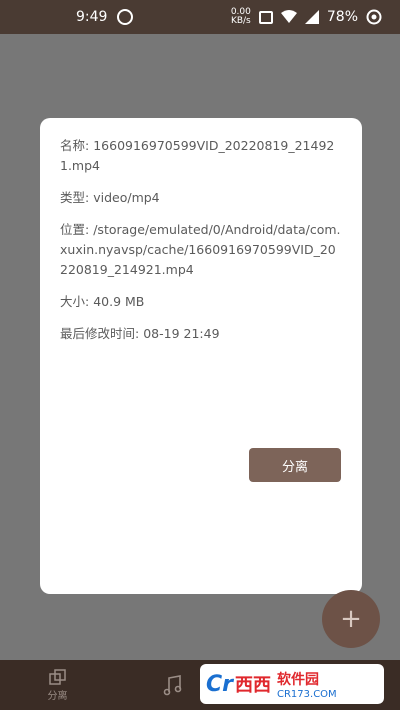  I want to click on file-type-row: 类型: video/mp4, so click(201, 198).